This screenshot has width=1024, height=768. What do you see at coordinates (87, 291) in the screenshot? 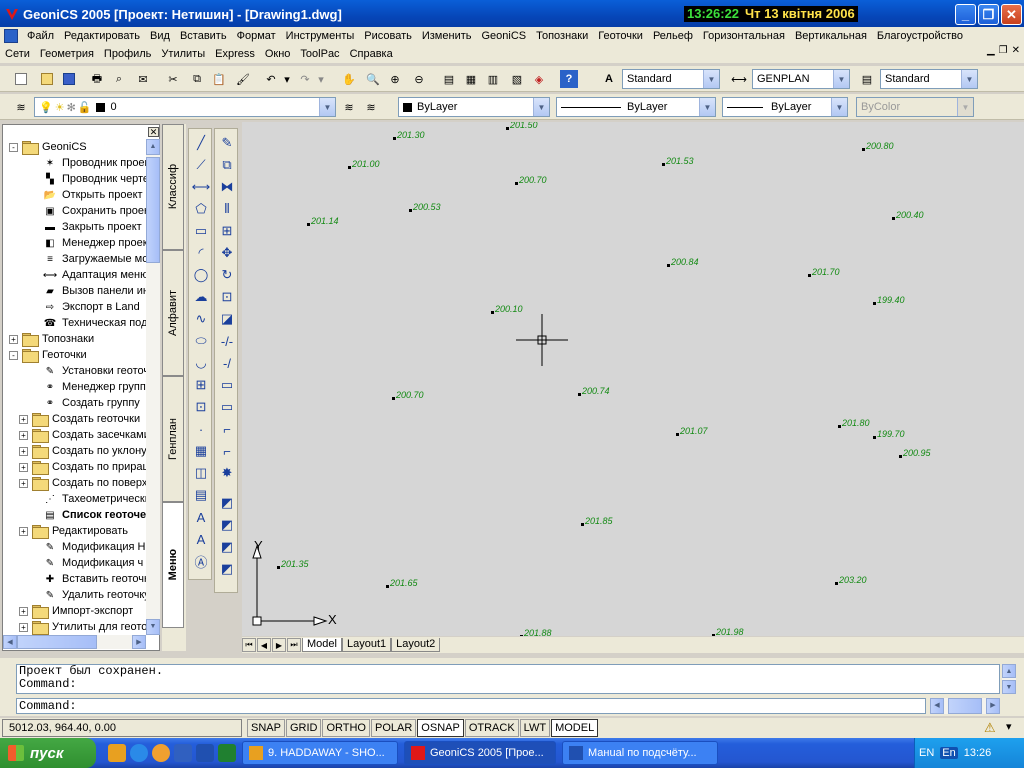
I see `tree-item: ▰ Вызов панели инструментов` at bounding box center [87, 291].